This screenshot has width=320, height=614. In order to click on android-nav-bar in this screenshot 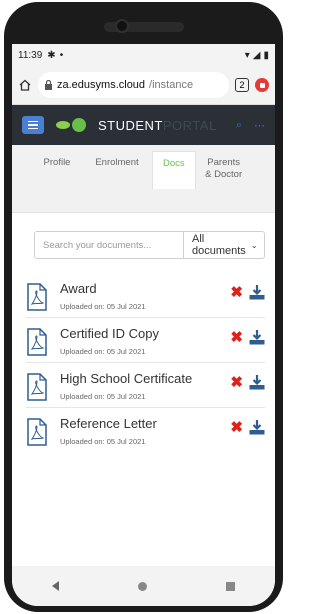, I will do `click(143, 586)`.